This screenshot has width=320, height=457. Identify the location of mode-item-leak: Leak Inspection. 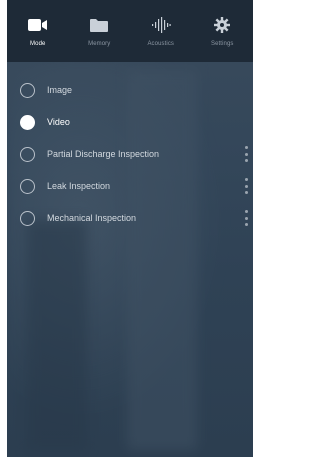
(130, 186).